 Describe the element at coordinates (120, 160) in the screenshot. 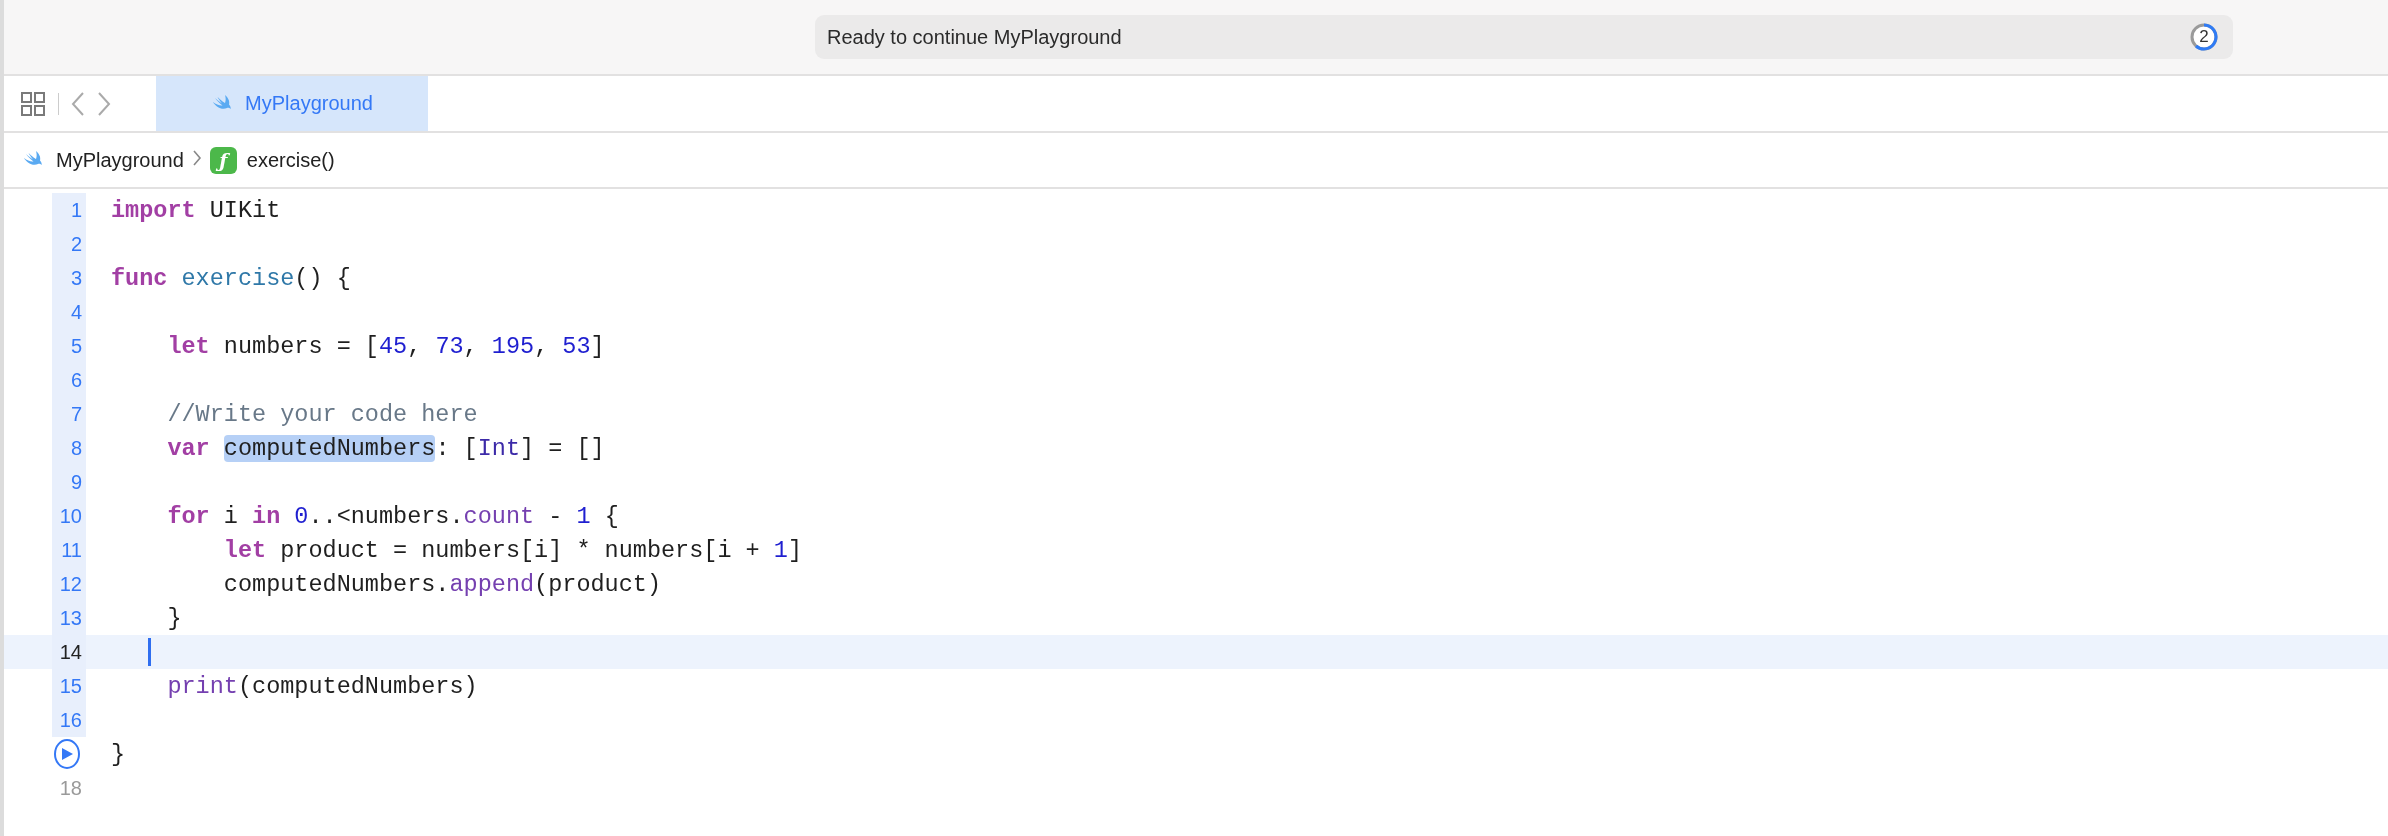

I see `breadcrumb-item: MyPlayground` at that location.